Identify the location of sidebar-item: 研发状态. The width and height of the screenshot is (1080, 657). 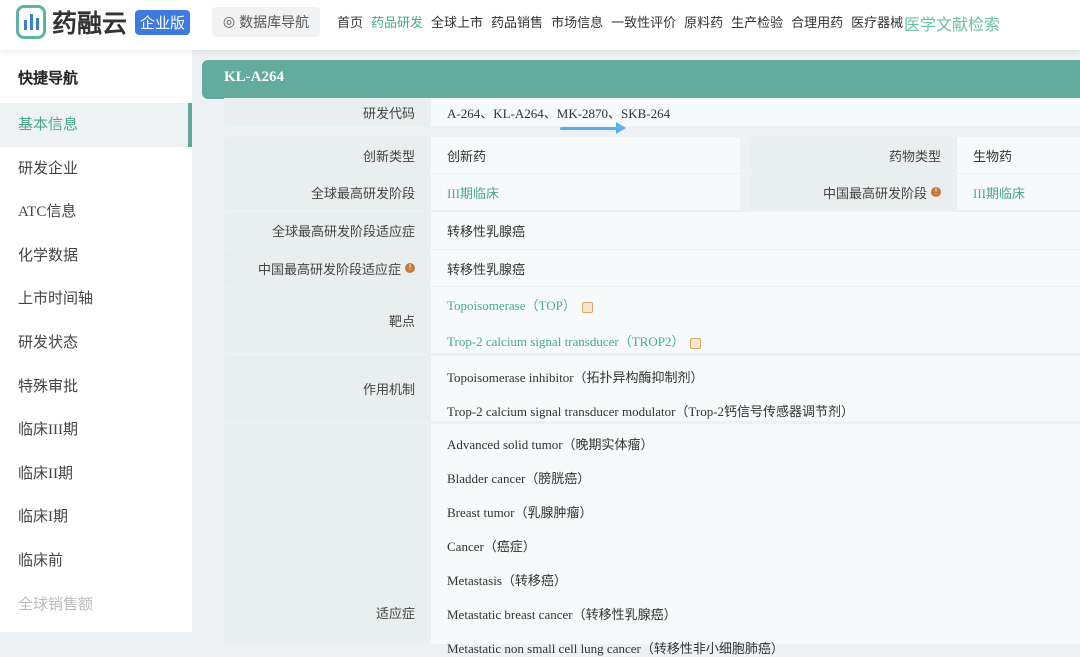
(96, 343).